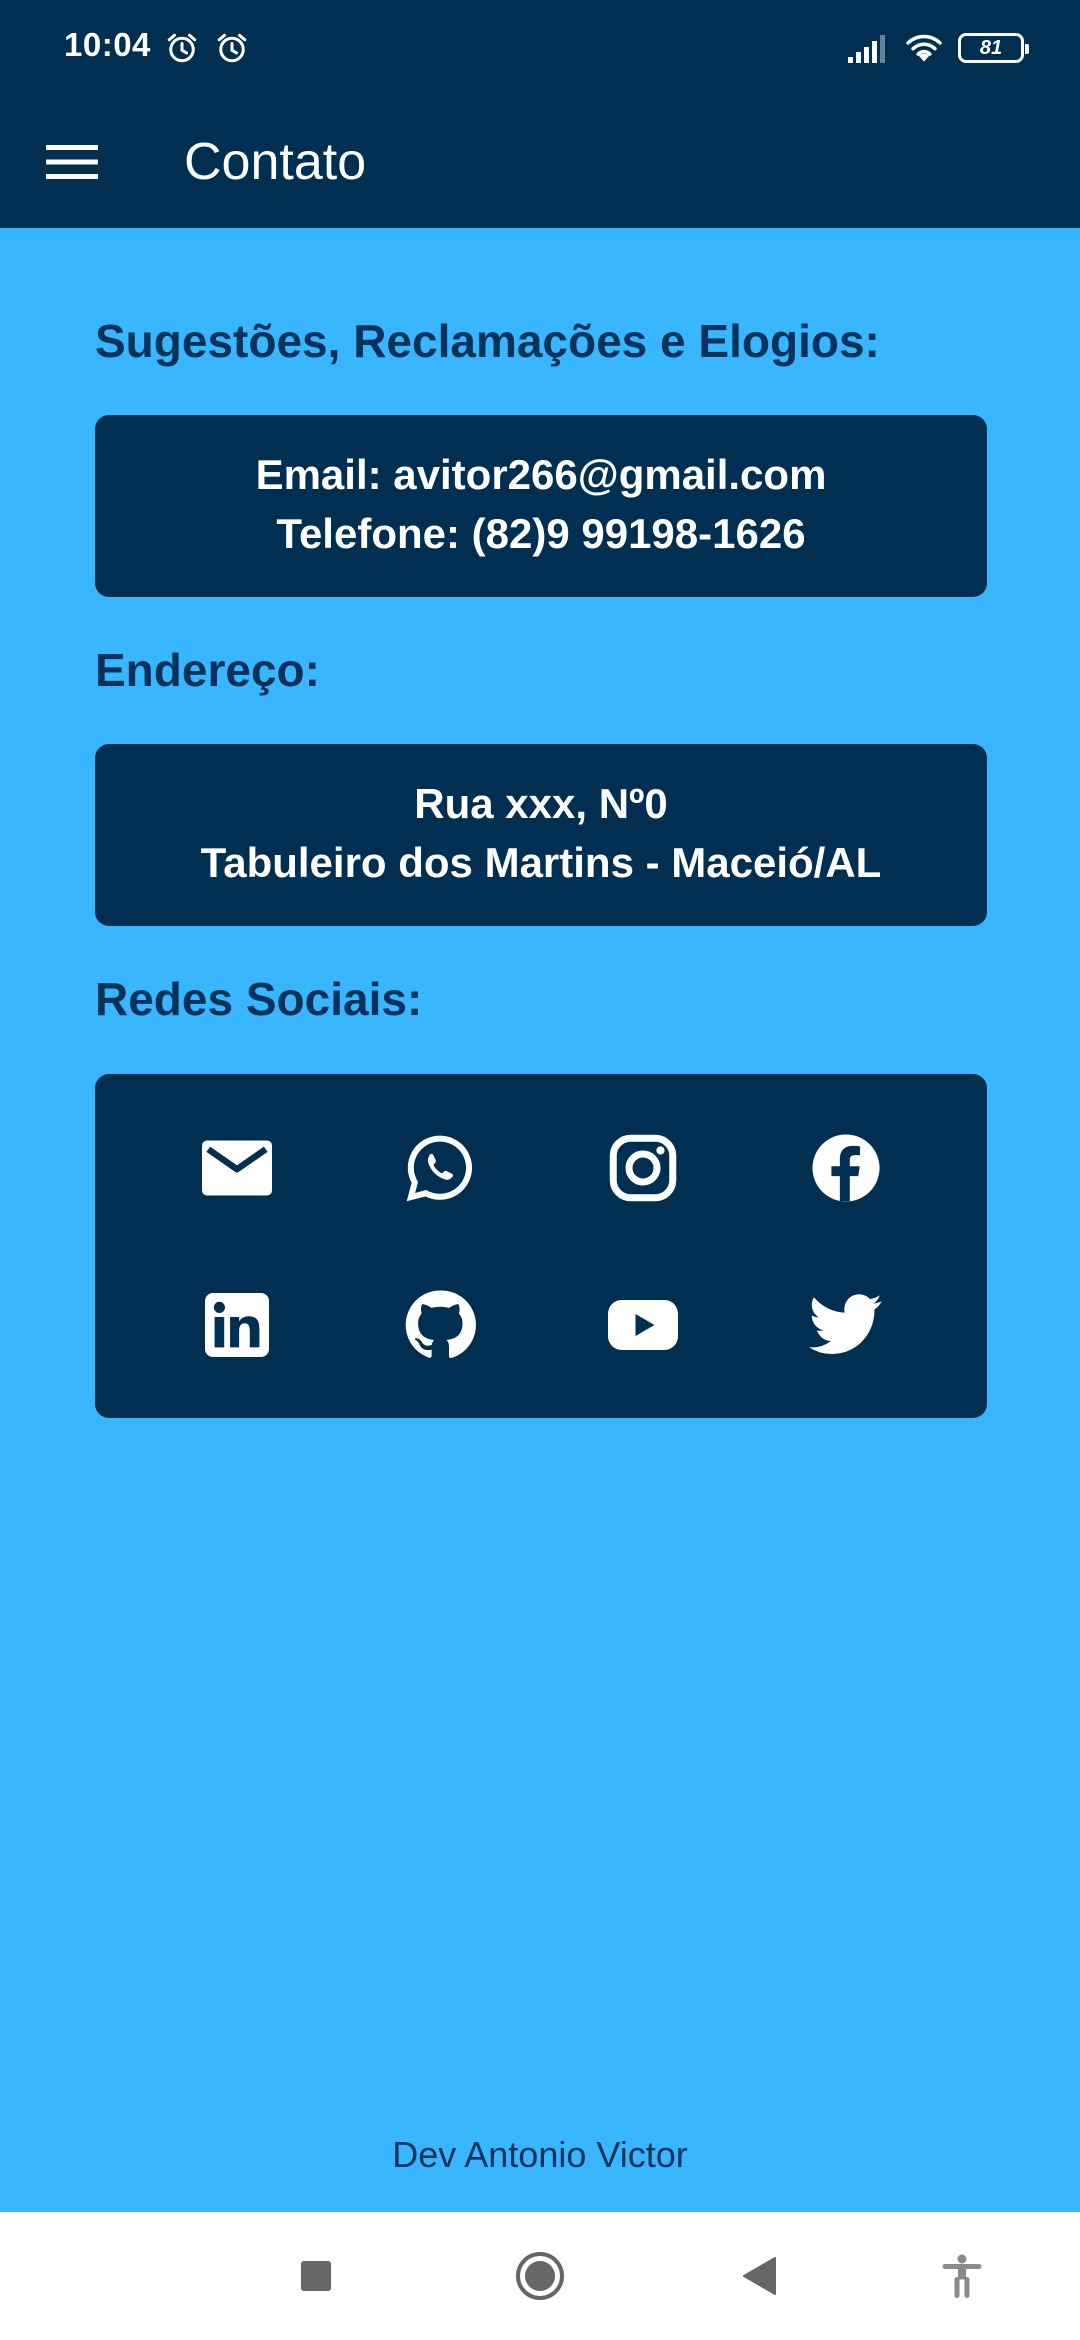  I want to click on address-line-2: Tabuleiro dos Martins - Maceió/AL, so click(541, 862).